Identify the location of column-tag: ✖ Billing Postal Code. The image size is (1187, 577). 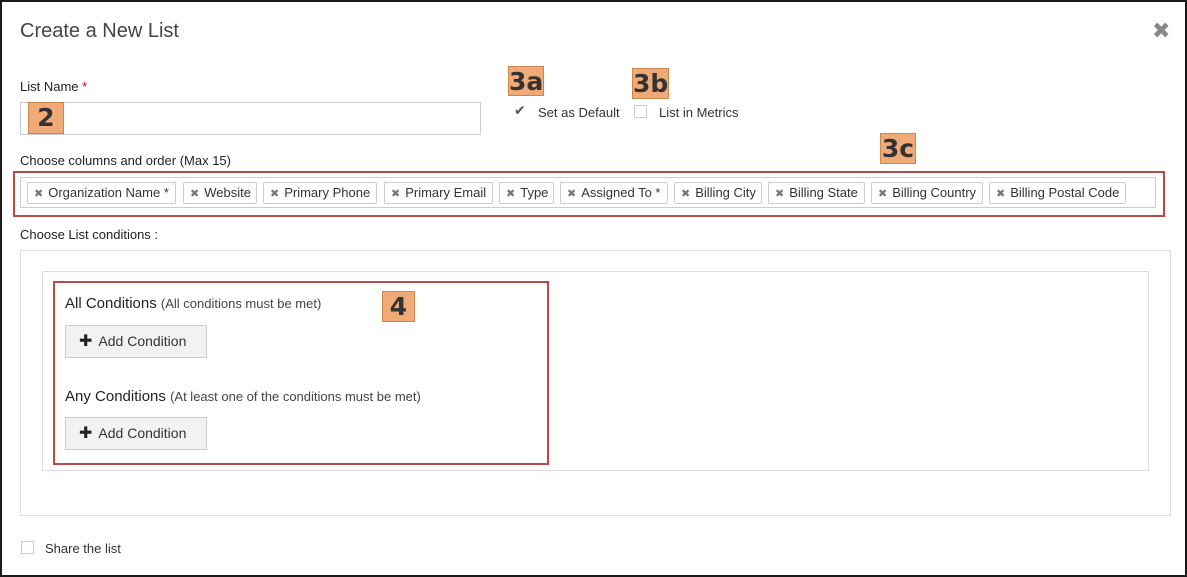
(1057, 193).